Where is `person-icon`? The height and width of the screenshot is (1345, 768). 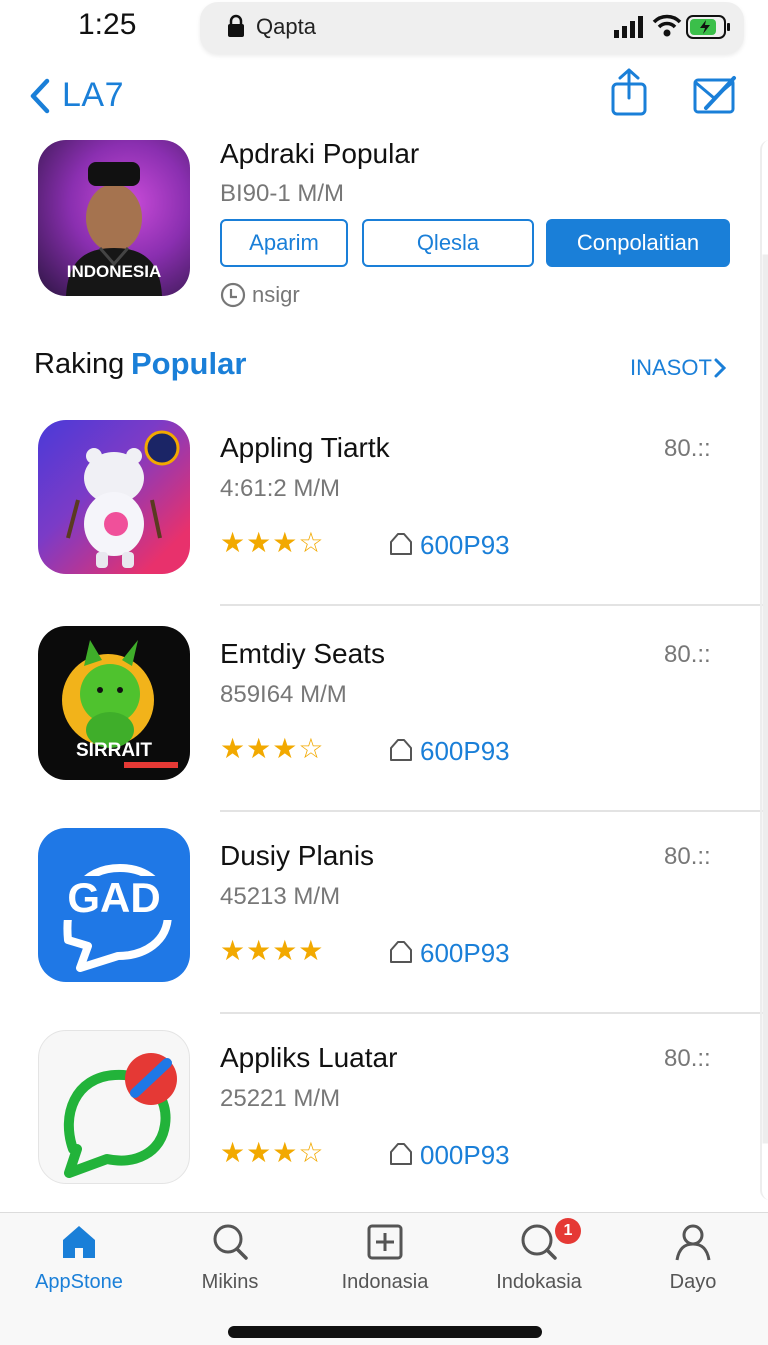 person-icon is located at coordinates (693, 1244).